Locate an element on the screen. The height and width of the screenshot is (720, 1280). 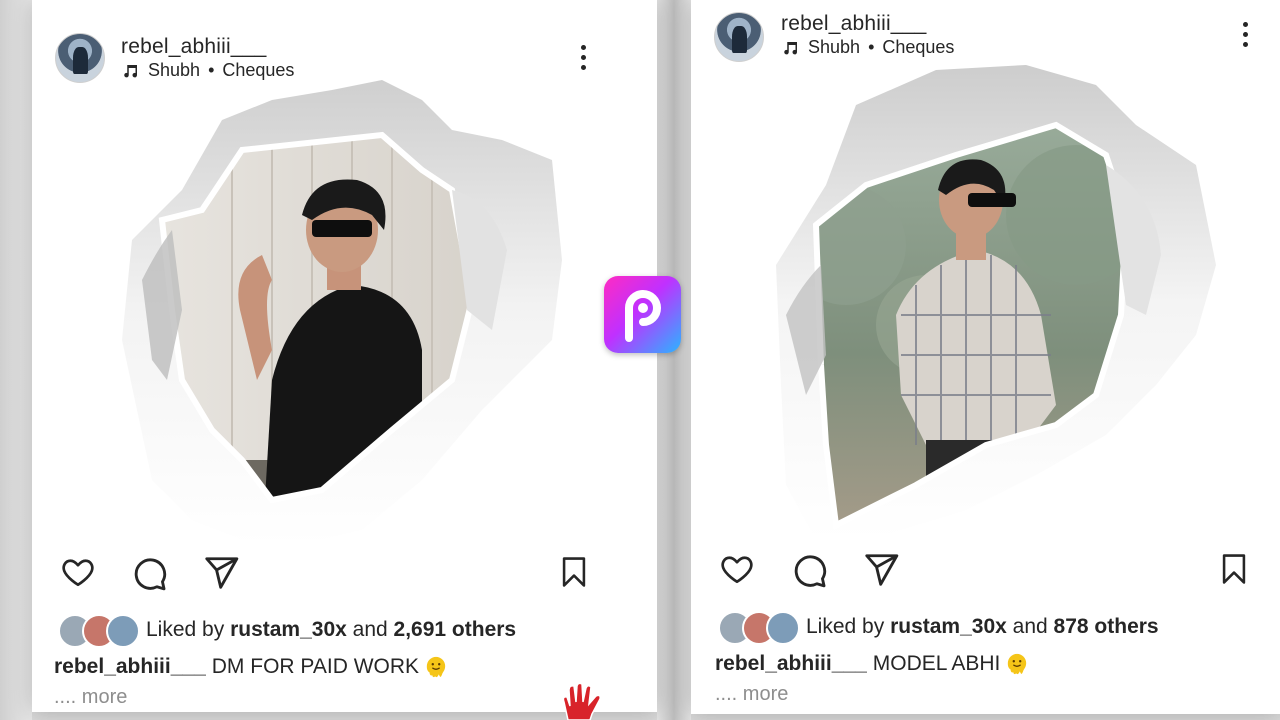
post-caption: rebel_abhiii___ MODEL ABHI is located at coordinates (871, 664).